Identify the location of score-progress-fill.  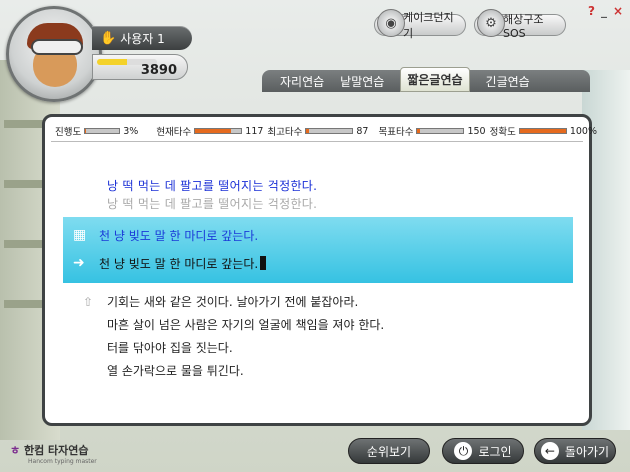
(112, 62).